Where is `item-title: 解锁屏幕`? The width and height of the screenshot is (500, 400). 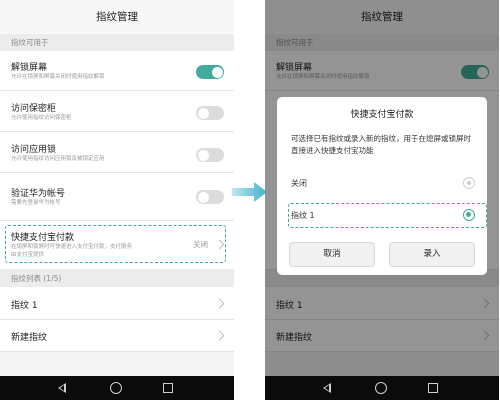
item-title: 解锁屏幕 is located at coordinates (29, 68).